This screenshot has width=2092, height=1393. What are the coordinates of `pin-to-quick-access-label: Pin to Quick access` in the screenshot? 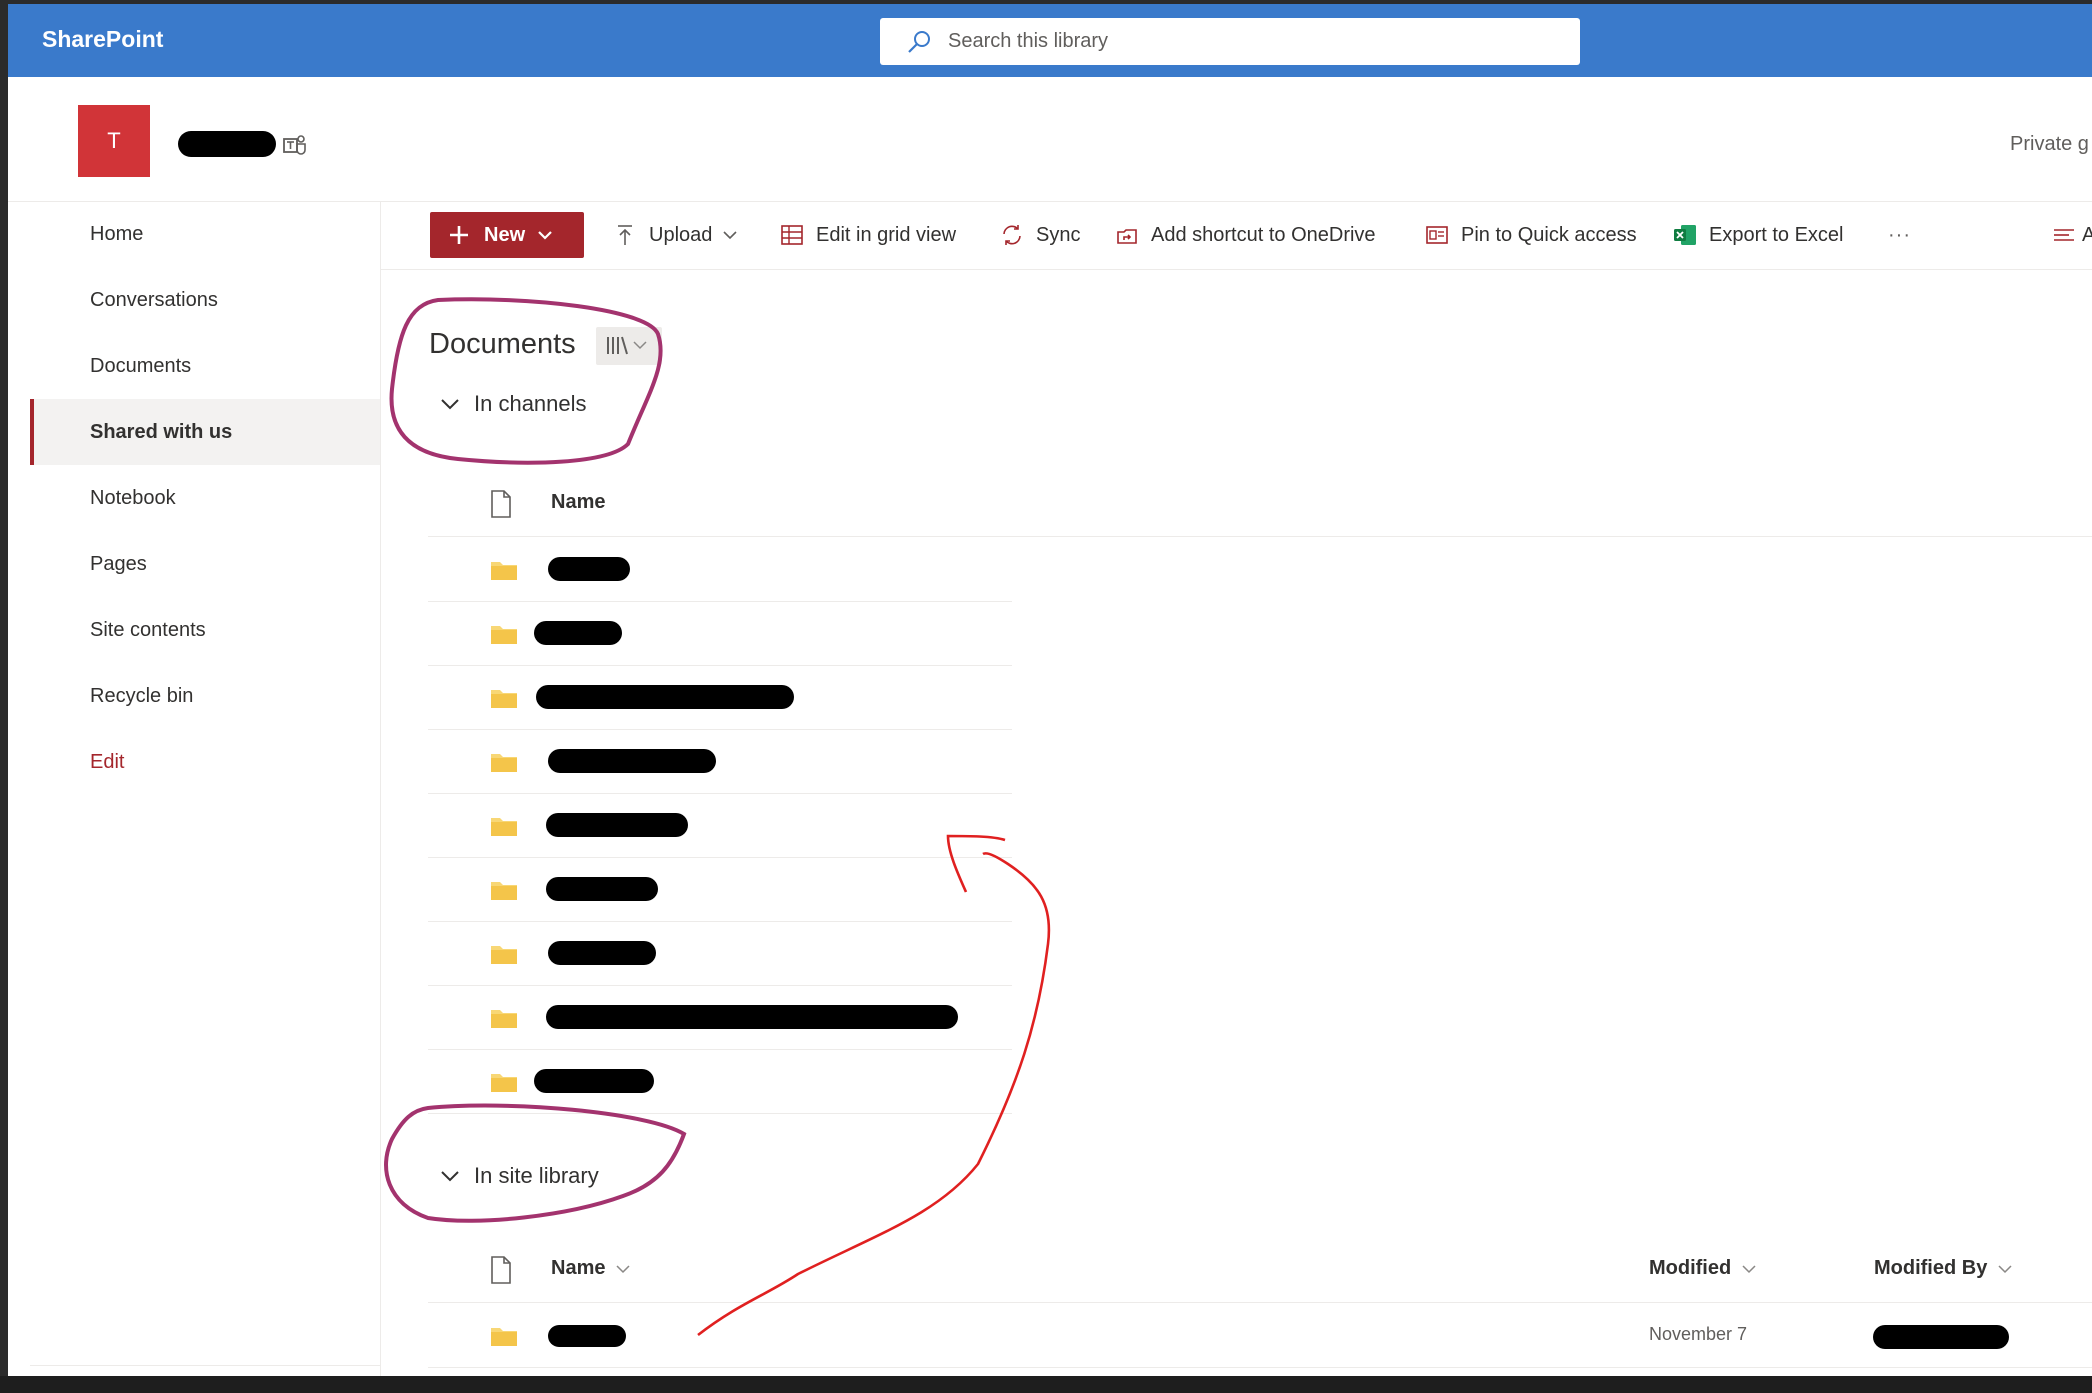 It's located at (1549, 234).